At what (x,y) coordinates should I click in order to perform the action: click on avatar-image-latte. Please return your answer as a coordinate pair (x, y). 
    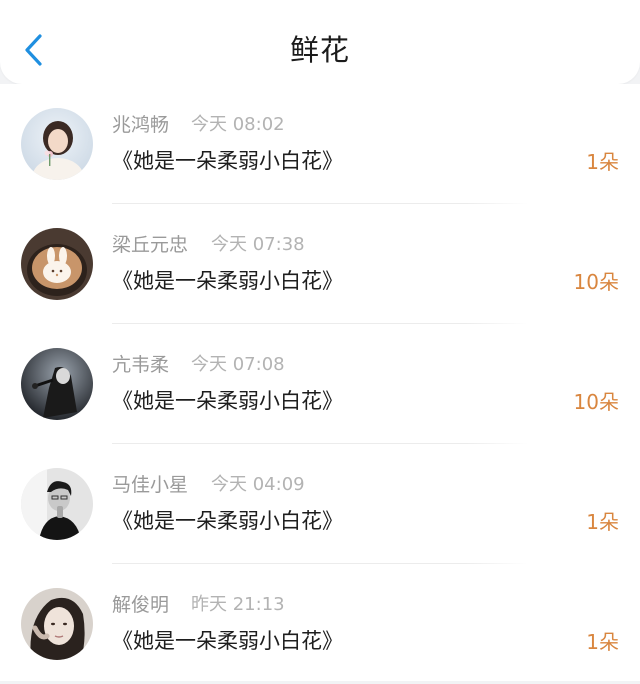
    Looking at the image, I should click on (57, 264).